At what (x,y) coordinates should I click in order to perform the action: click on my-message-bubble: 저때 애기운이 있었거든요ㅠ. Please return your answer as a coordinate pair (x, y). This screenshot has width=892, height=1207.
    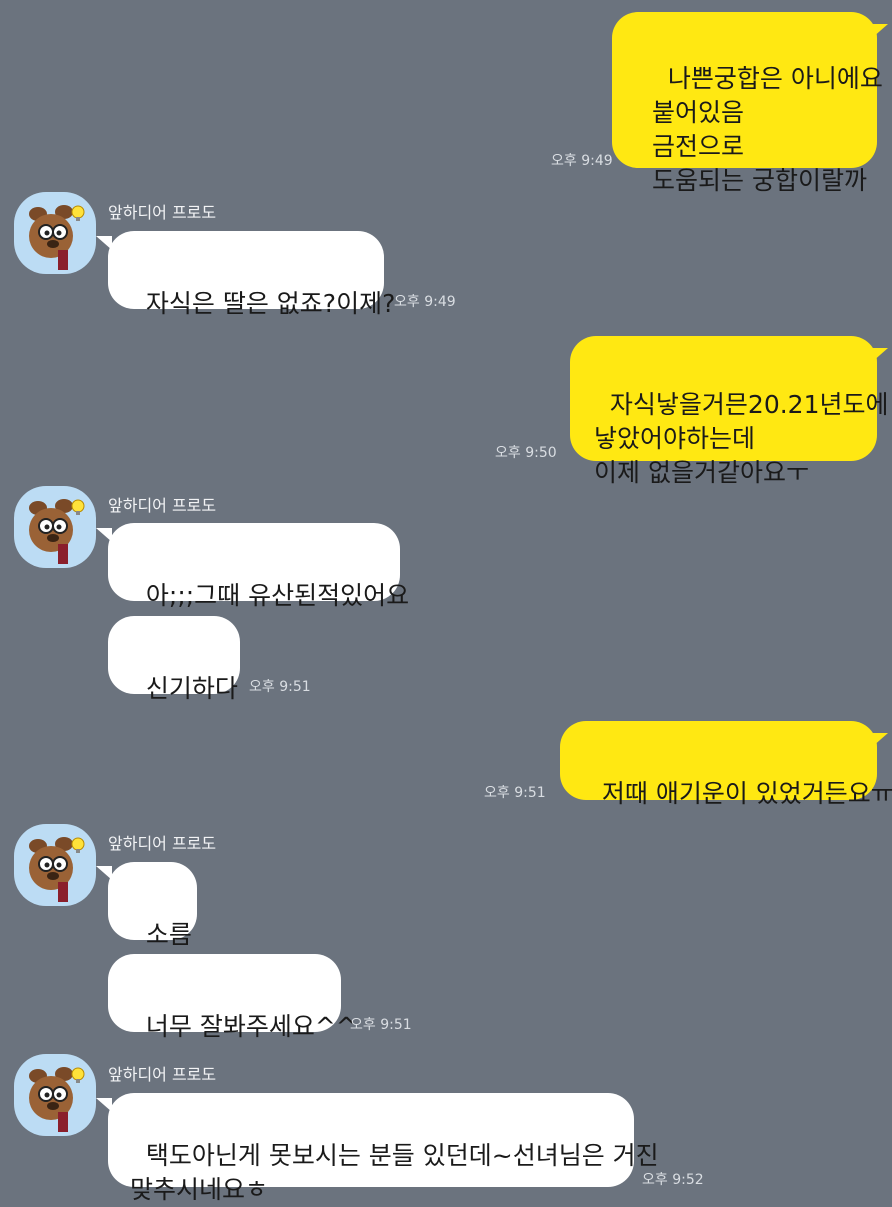
    Looking at the image, I should click on (726, 764).